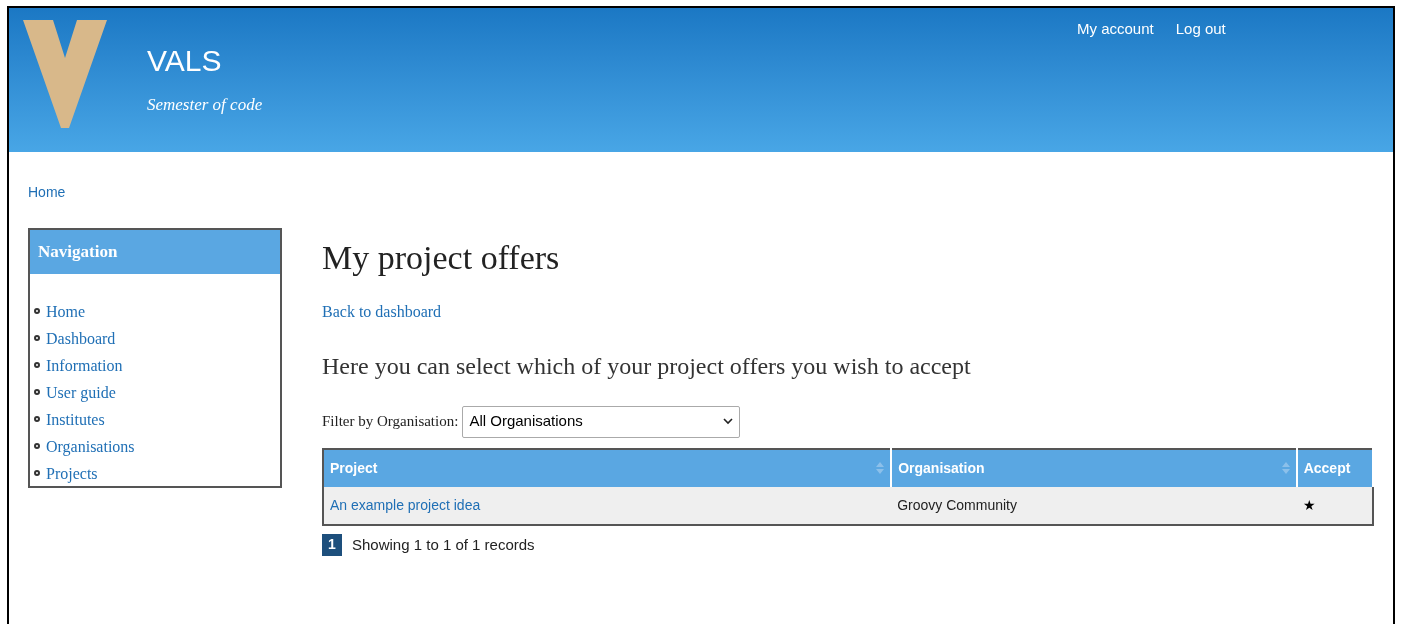  I want to click on back-link: Back to dashboard, so click(848, 311).